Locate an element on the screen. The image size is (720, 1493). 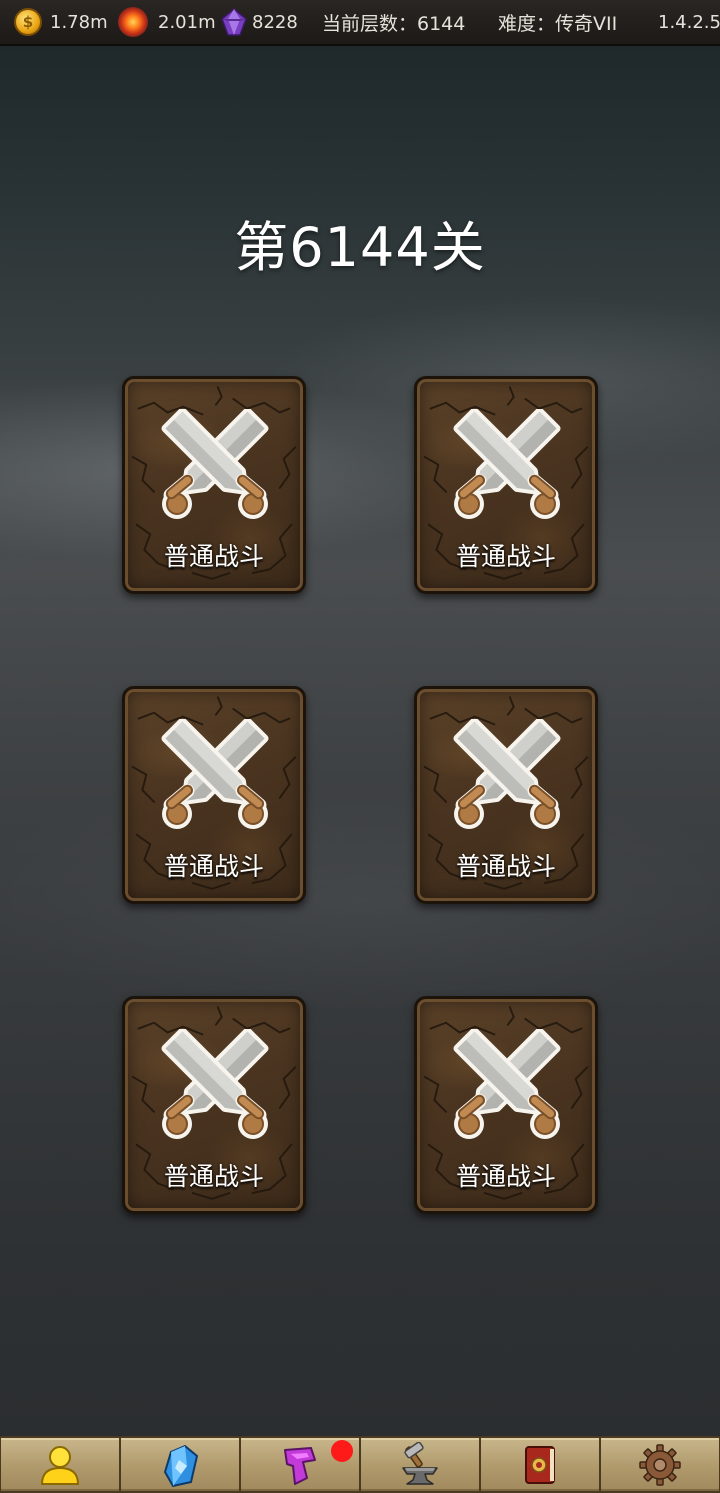
gem-resource: 8228 is located at coordinates (258, 22).